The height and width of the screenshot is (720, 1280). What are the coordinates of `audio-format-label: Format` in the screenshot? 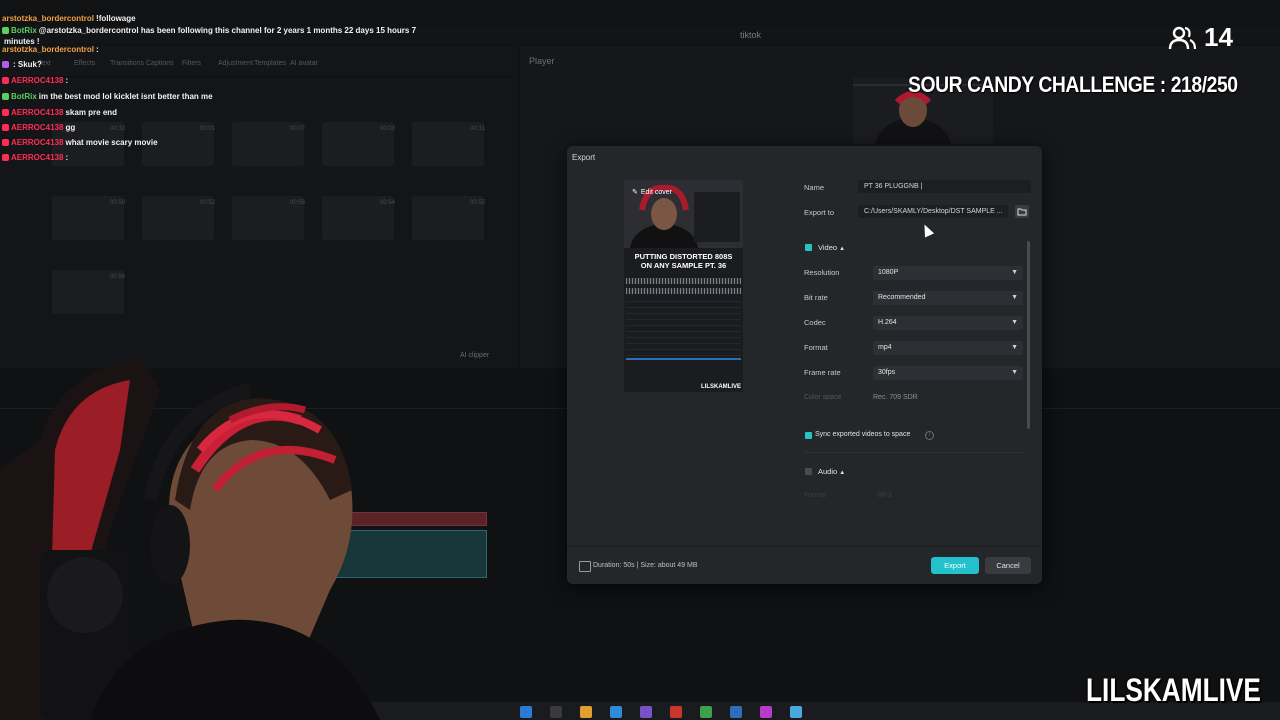 It's located at (815, 495).